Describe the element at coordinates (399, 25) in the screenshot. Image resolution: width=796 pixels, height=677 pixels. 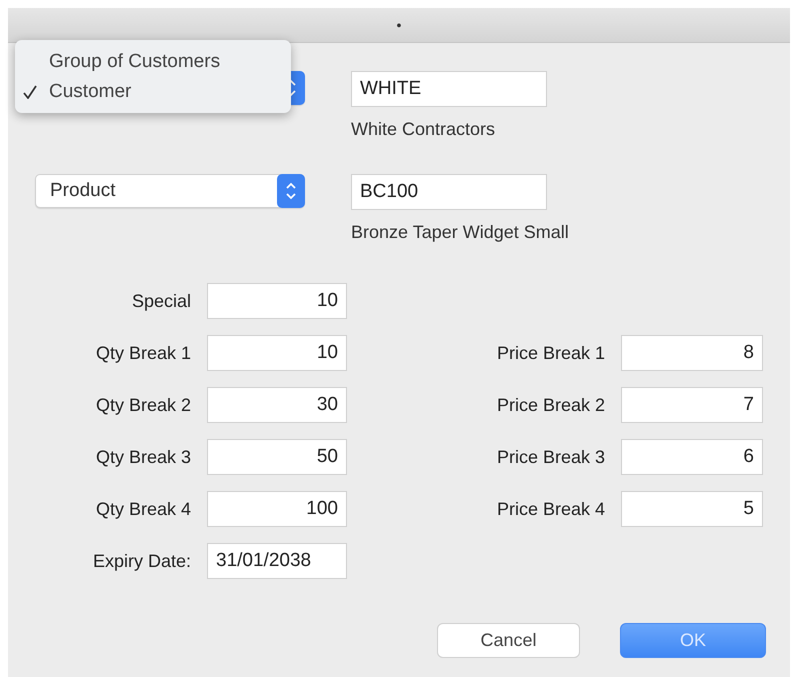
I see `window-title: •` at that location.